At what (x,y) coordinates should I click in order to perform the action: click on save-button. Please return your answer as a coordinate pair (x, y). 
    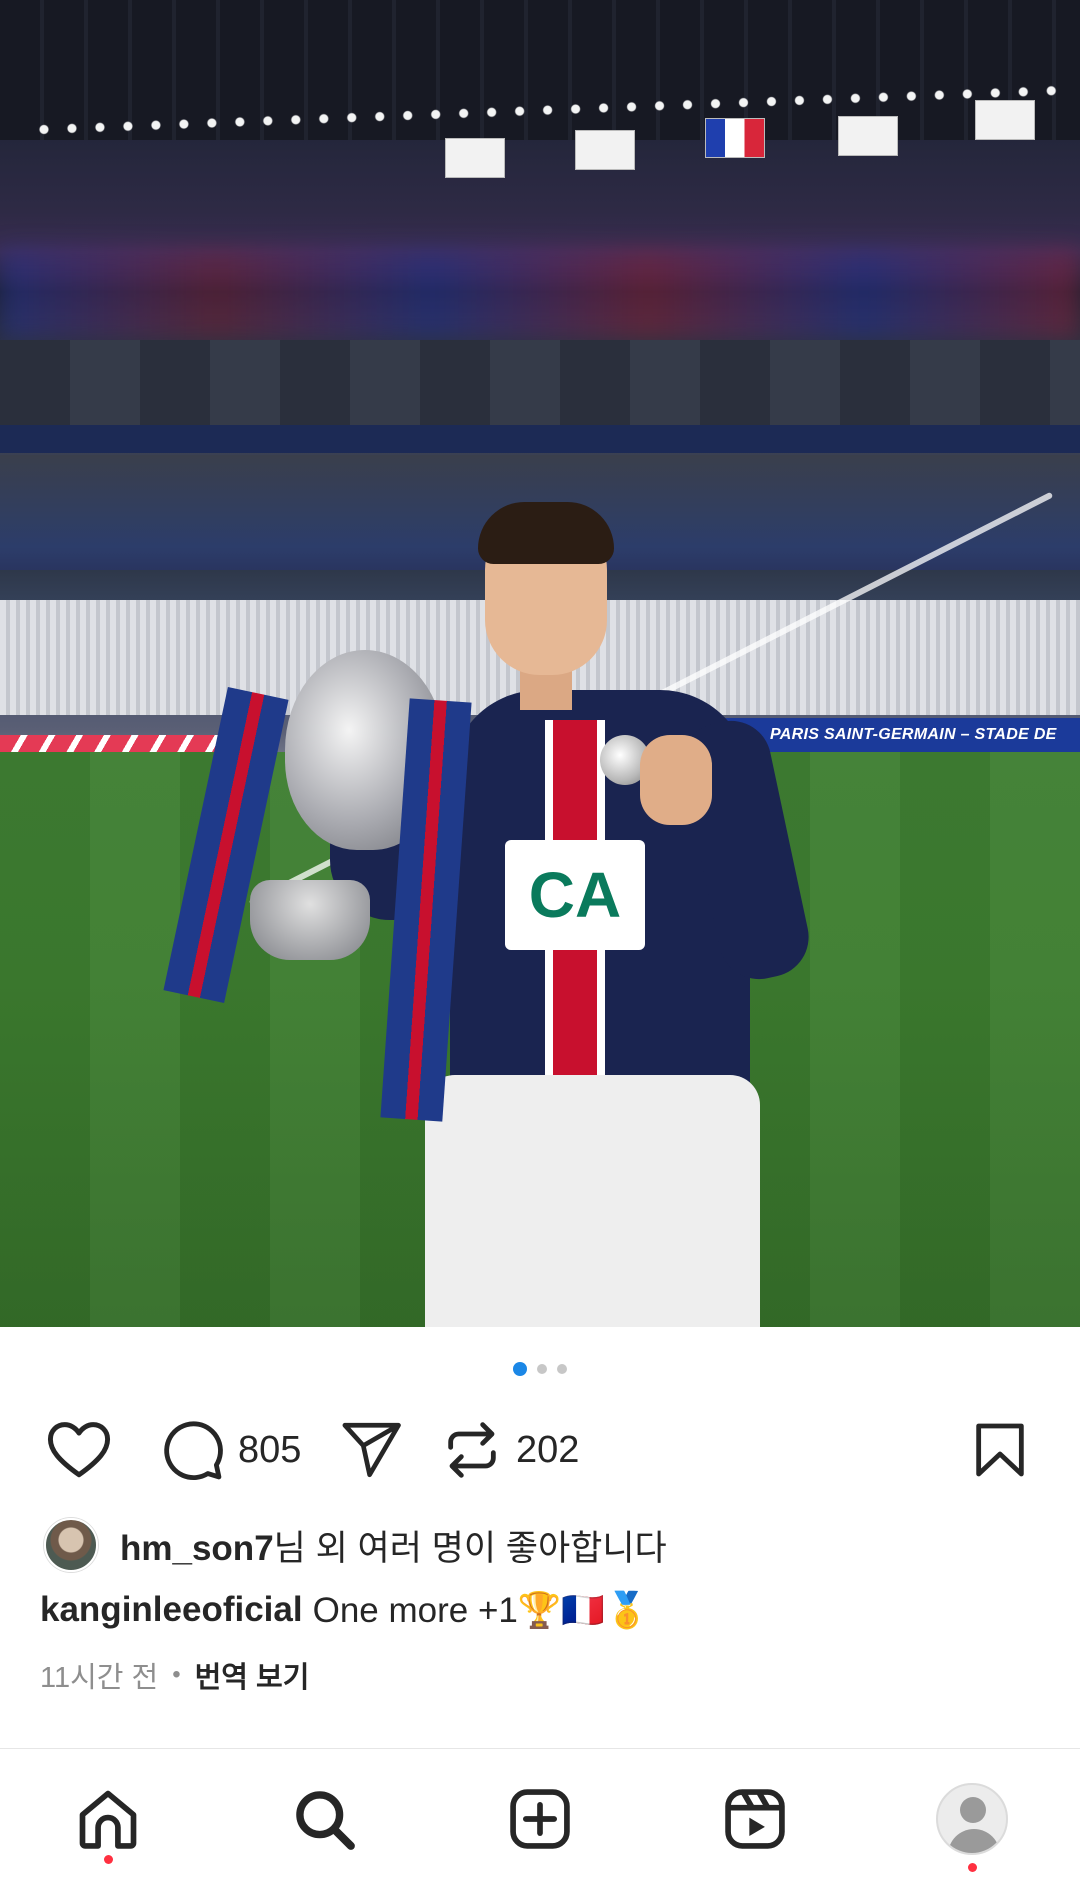
    Looking at the image, I should click on (1000, 1450).